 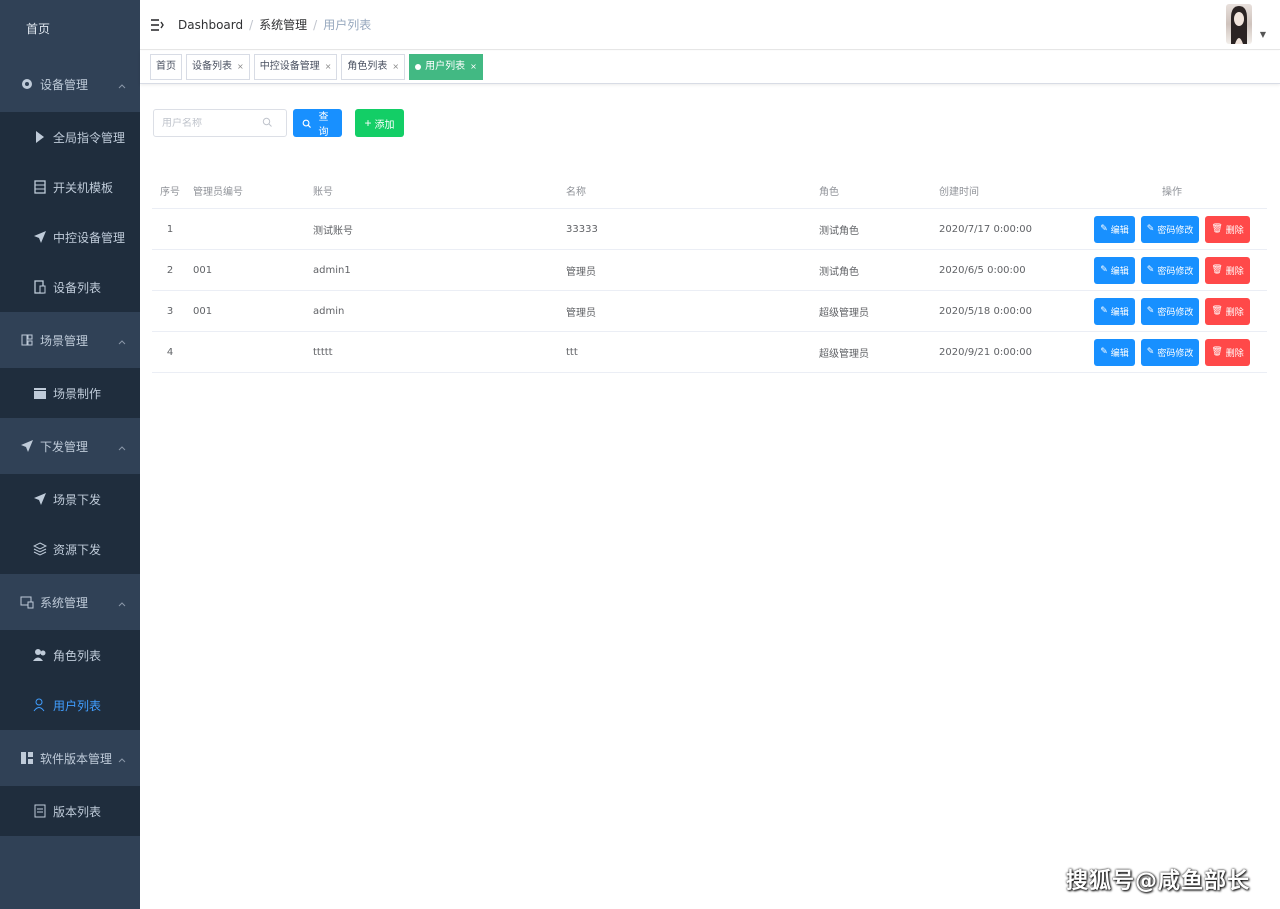 I want to click on sidebar-item-home: 首页, so click(x=70, y=28).